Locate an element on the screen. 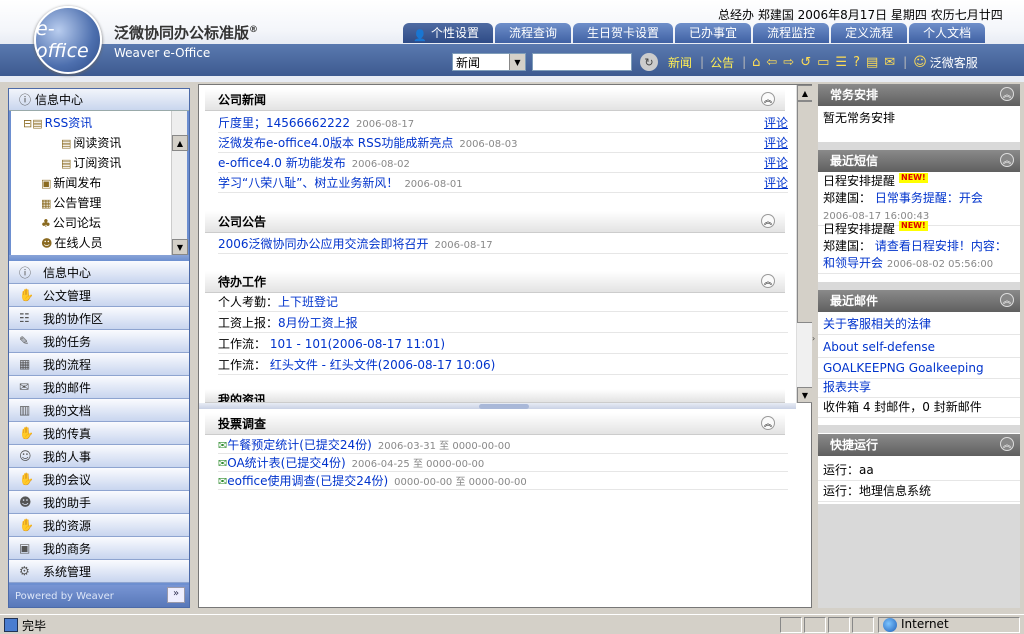  product-subtitle: Weaver e-Office is located at coordinates (162, 53).